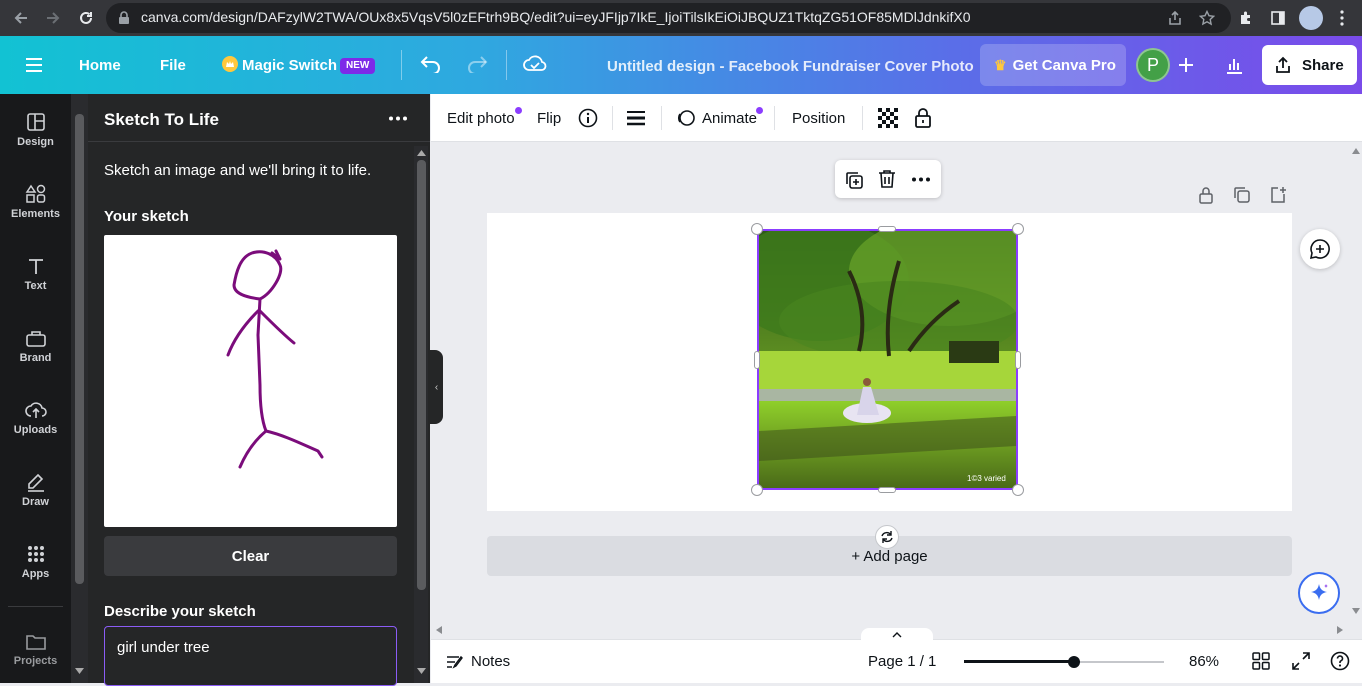  Describe the element at coordinates (21, 18) in the screenshot. I see `back-icon` at that location.